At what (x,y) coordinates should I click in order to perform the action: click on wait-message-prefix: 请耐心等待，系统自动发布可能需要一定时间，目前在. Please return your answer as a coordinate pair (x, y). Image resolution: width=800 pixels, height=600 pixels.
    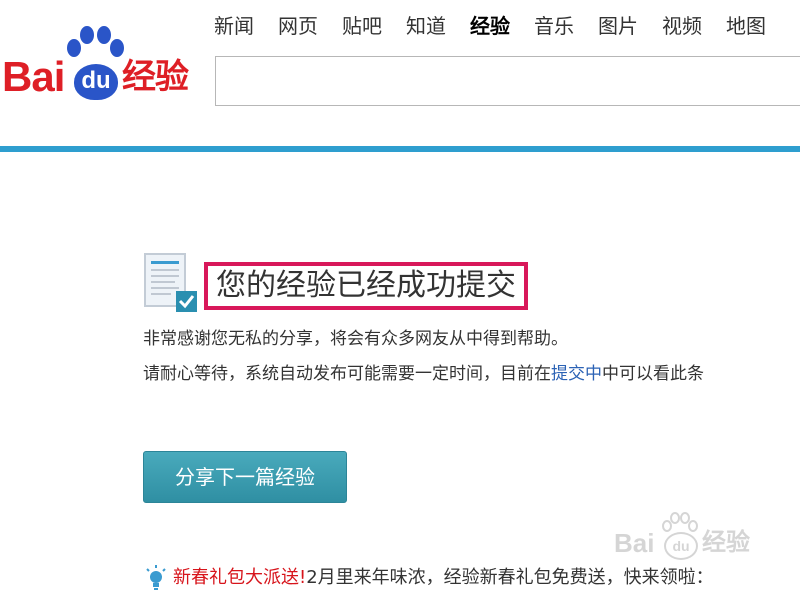
    Looking at the image, I should click on (347, 374).